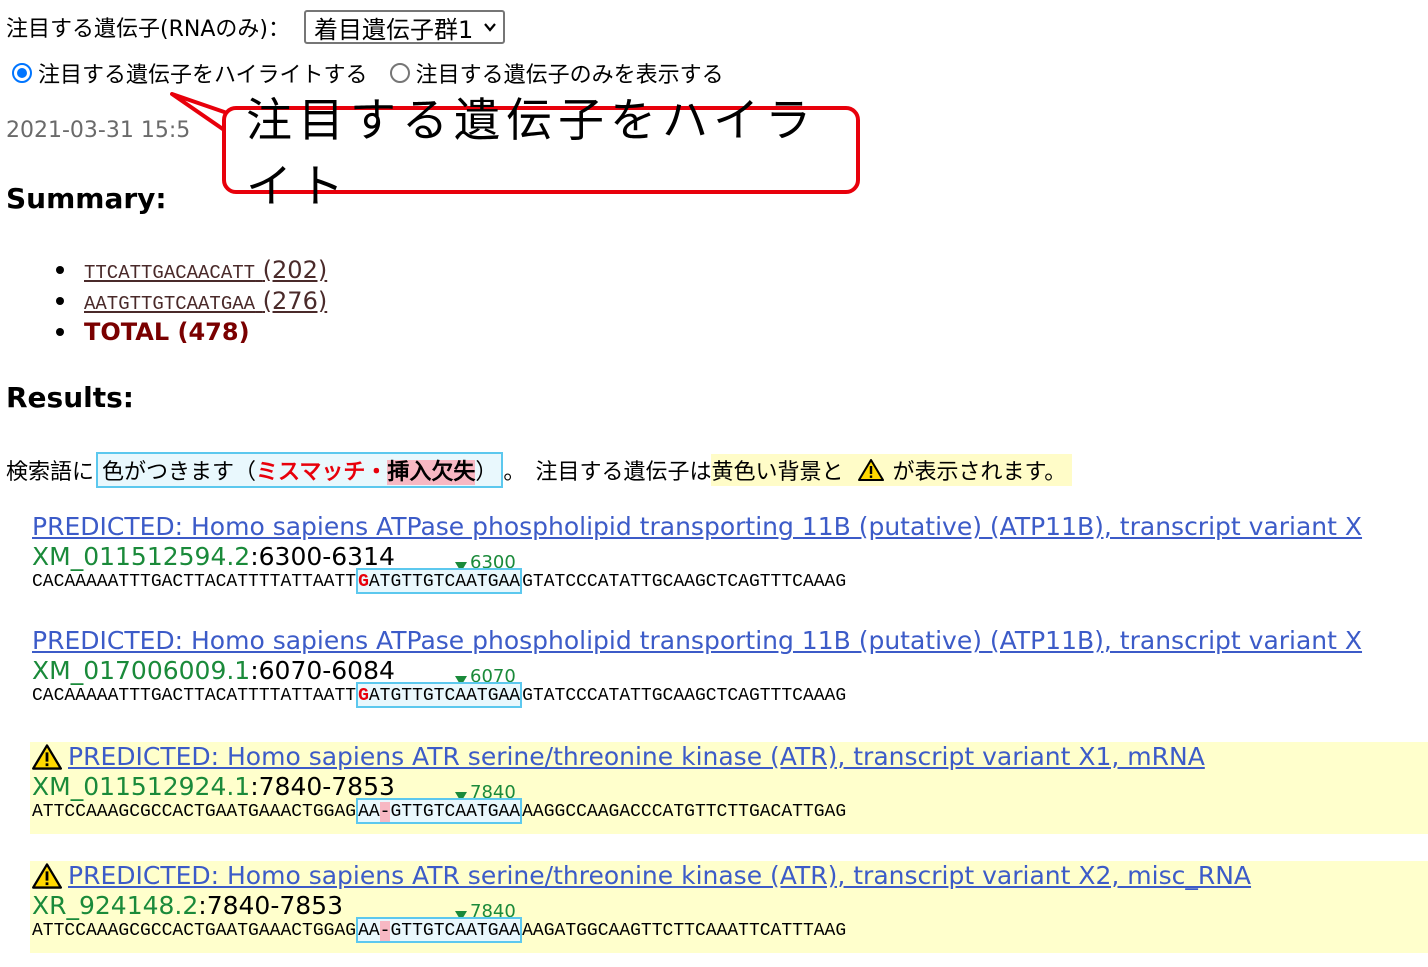 The width and height of the screenshot is (1428, 967). Describe the element at coordinates (205, 270) in the screenshot. I see `summary-link-1: TTCATTGACAACATT (202)` at that location.